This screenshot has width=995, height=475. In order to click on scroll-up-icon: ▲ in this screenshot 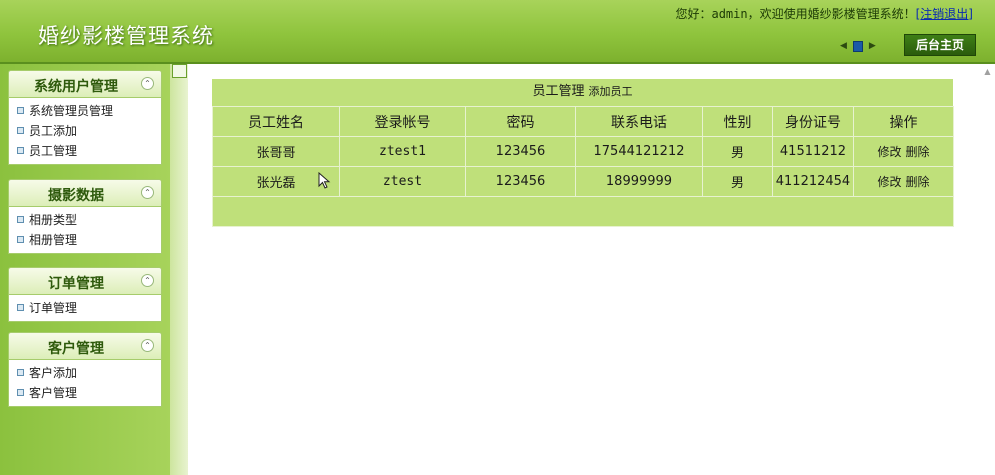, I will do `click(987, 72)`.